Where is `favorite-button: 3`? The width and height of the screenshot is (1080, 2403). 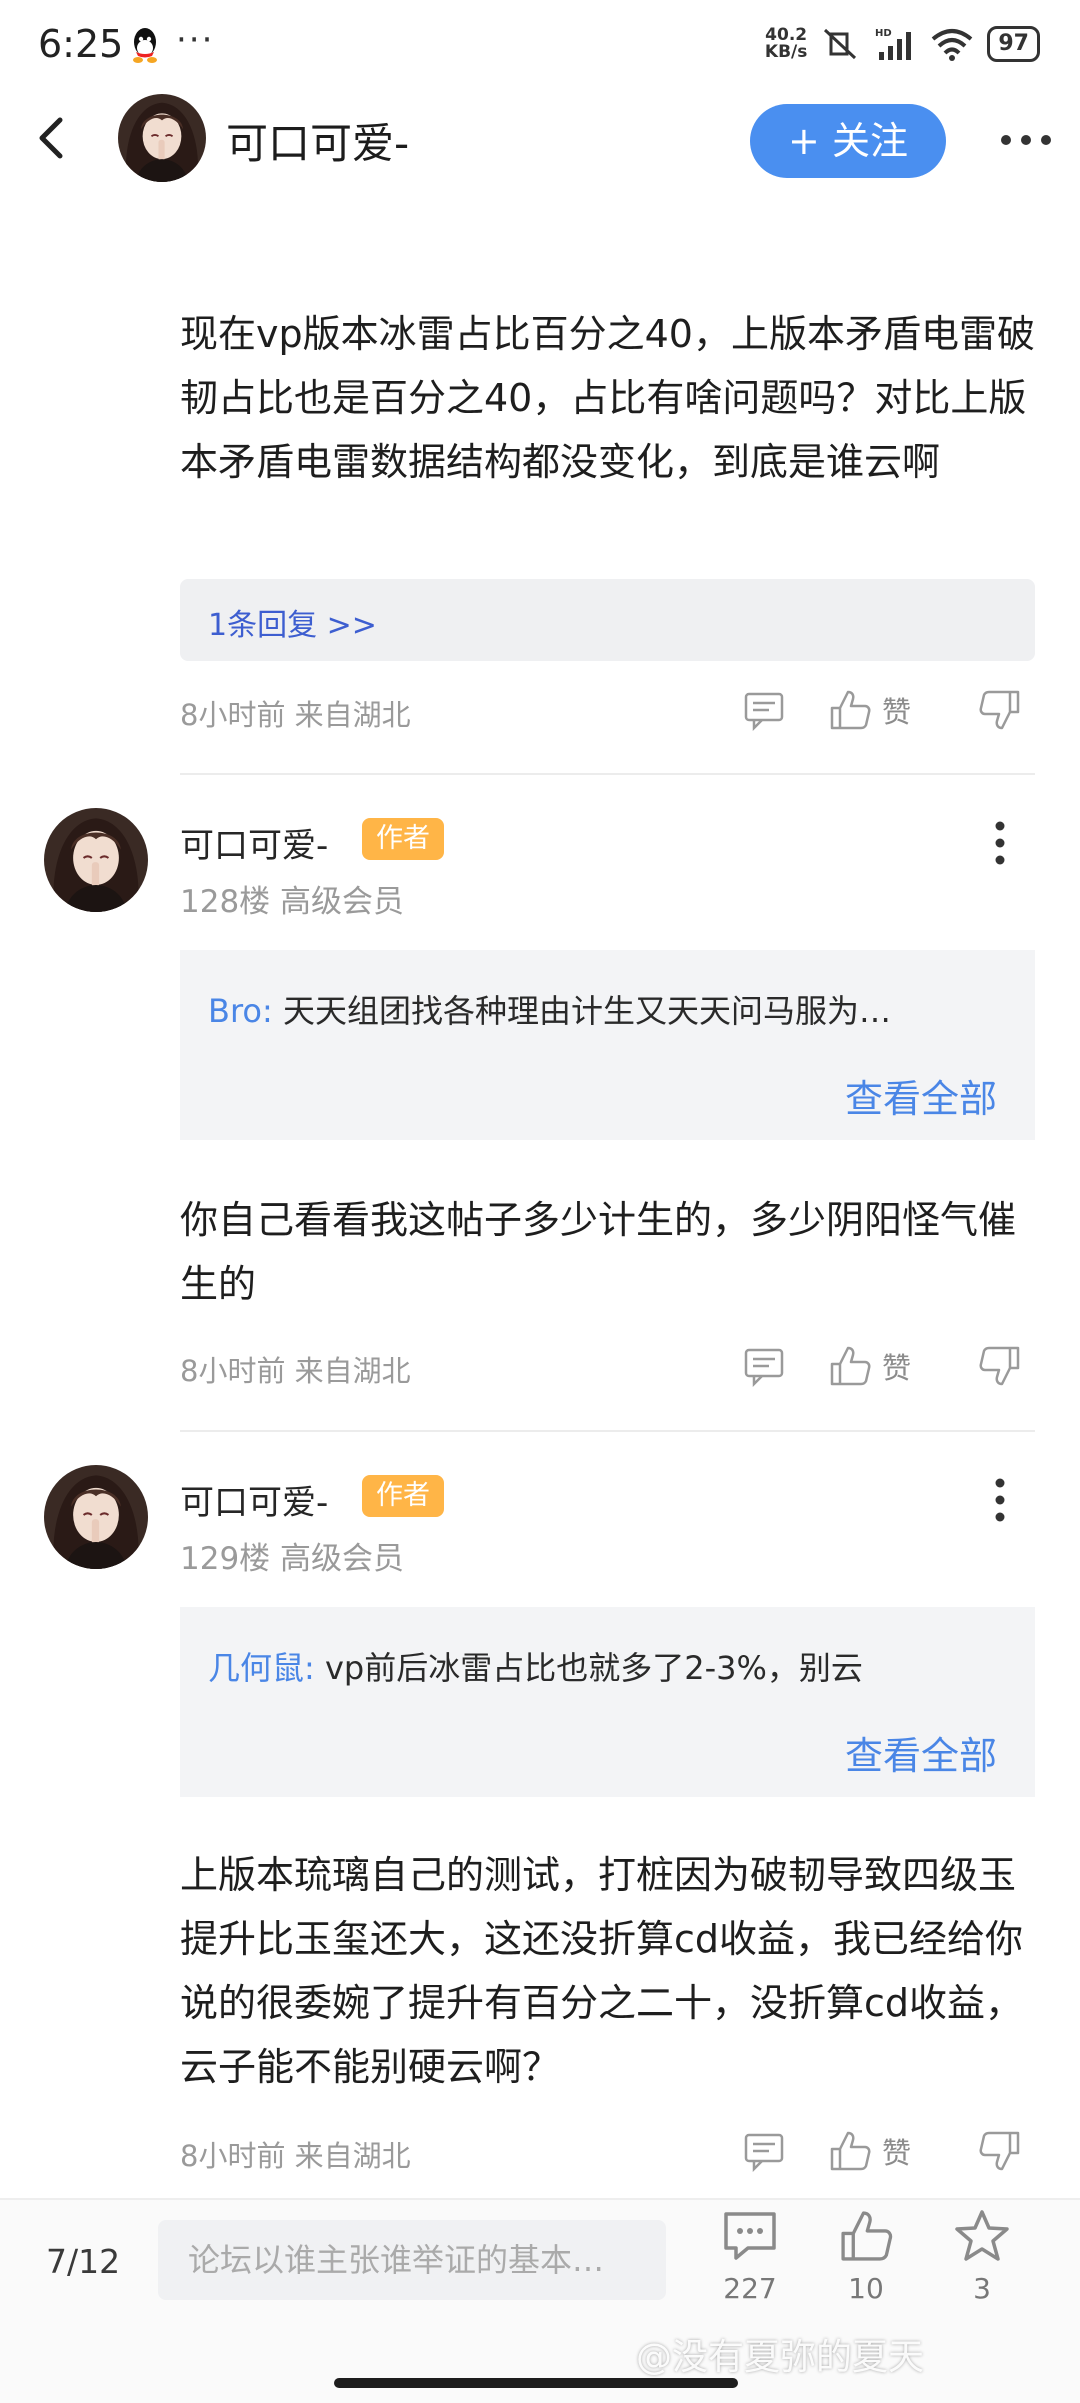 favorite-button: 3 is located at coordinates (982, 2256).